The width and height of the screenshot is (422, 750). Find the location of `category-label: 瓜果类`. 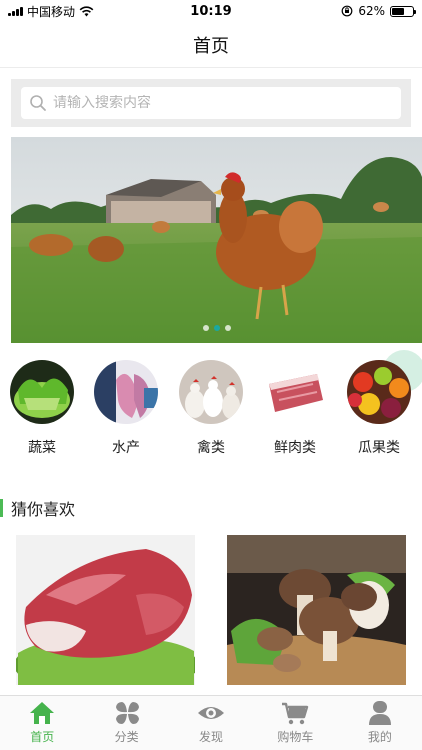

category-label: 瓜果类 is located at coordinates (379, 448).